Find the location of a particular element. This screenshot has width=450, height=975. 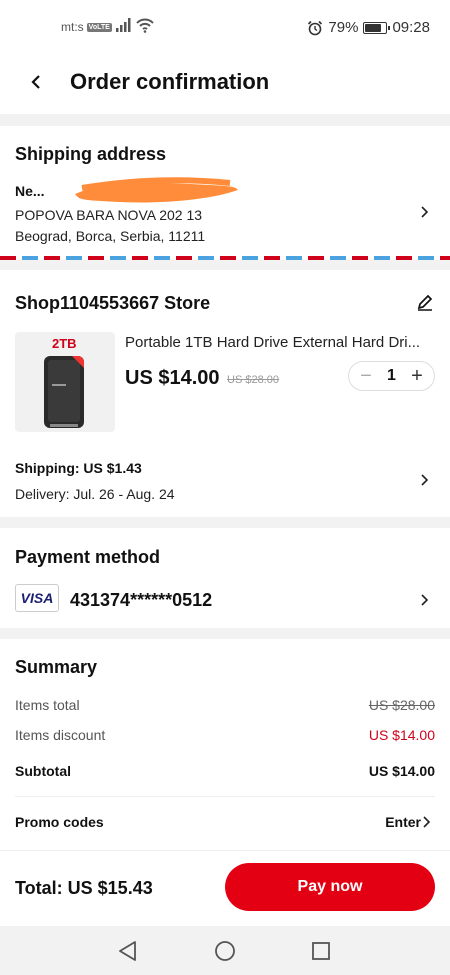

visa-logo: VISA is located at coordinates (37, 598).